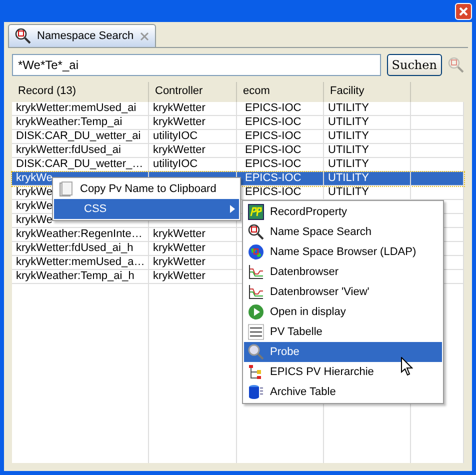 This screenshot has height=475, width=476. What do you see at coordinates (69, 122) in the screenshot?
I see `table-cell: krykWeather:Temp_ai` at bounding box center [69, 122].